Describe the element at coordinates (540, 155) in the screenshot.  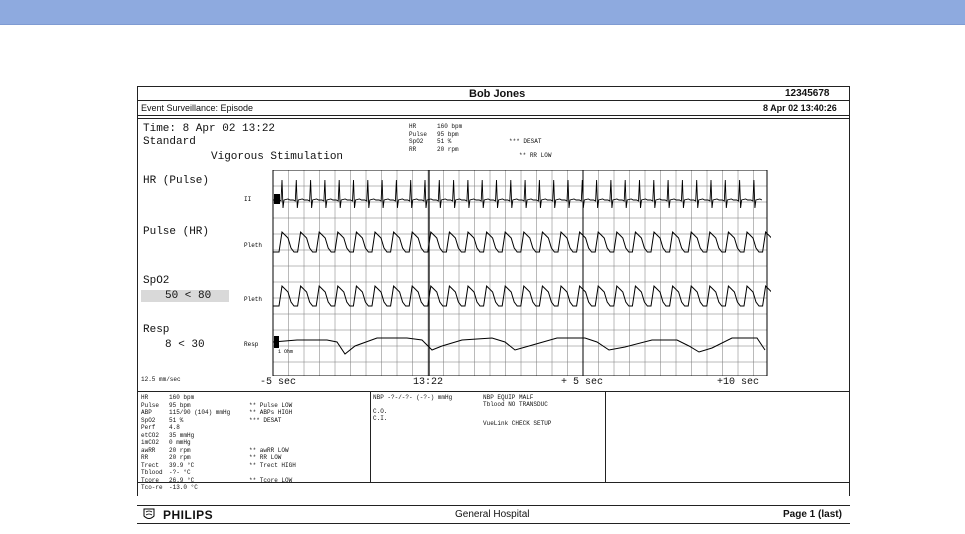
I see `alarm-text: RR LOW` at that location.